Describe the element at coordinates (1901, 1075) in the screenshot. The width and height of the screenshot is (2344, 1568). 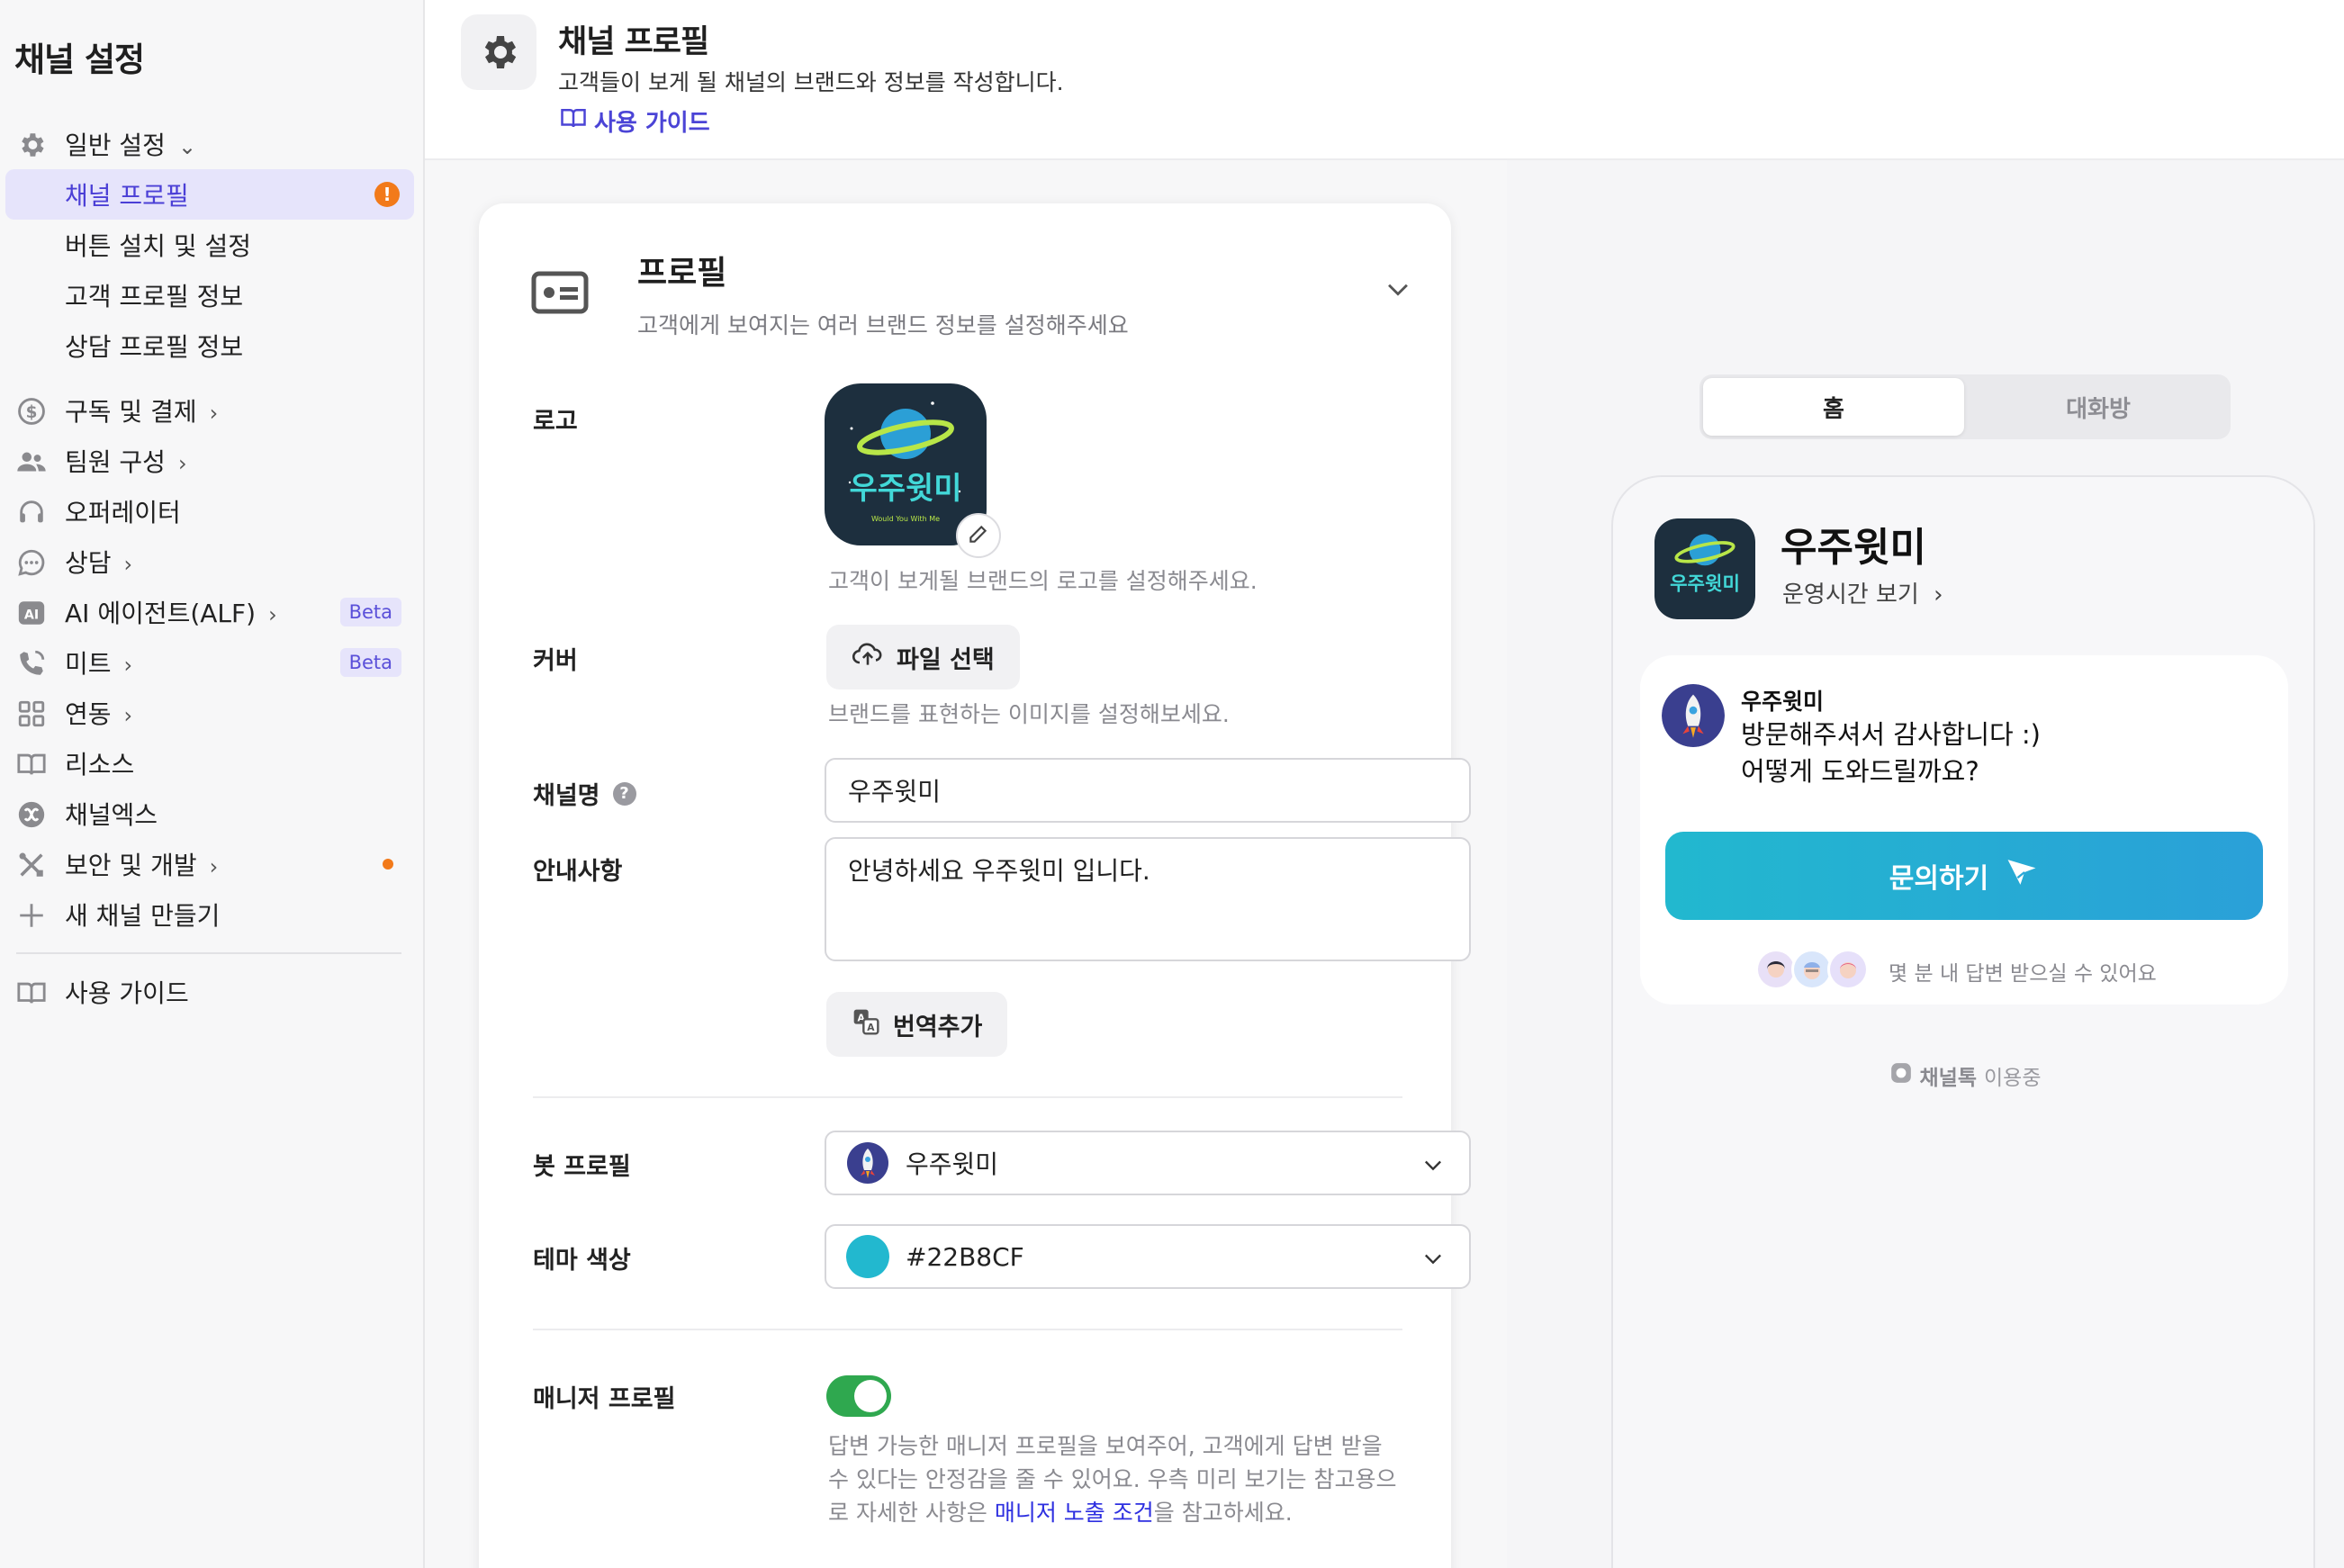
I see `channeltalk-icon` at that location.